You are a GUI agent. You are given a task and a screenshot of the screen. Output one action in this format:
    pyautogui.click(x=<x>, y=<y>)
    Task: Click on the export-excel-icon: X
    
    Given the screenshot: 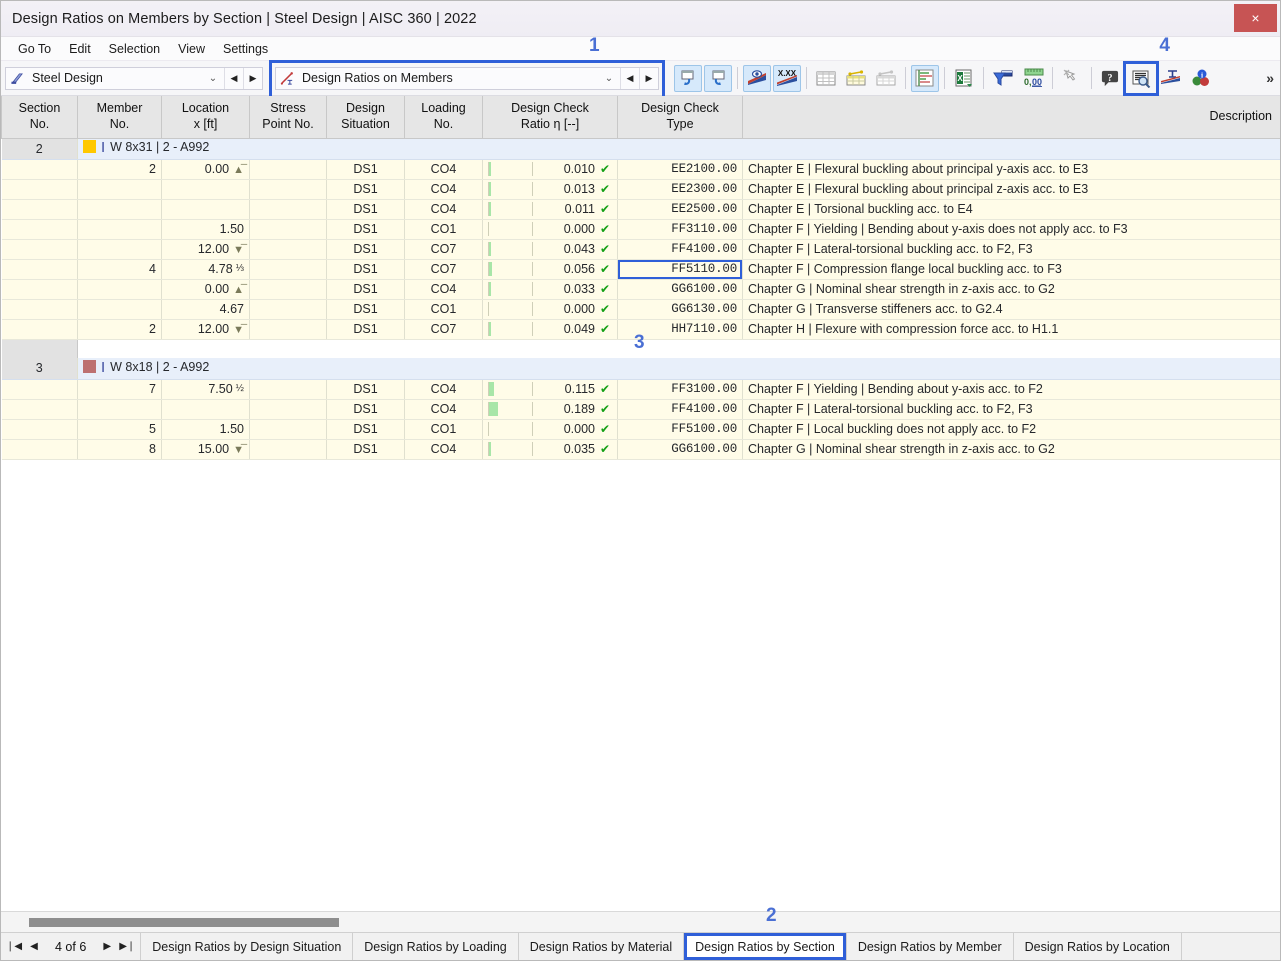 What is the action you would take?
    pyautogui.click(x=964, y=78)
    